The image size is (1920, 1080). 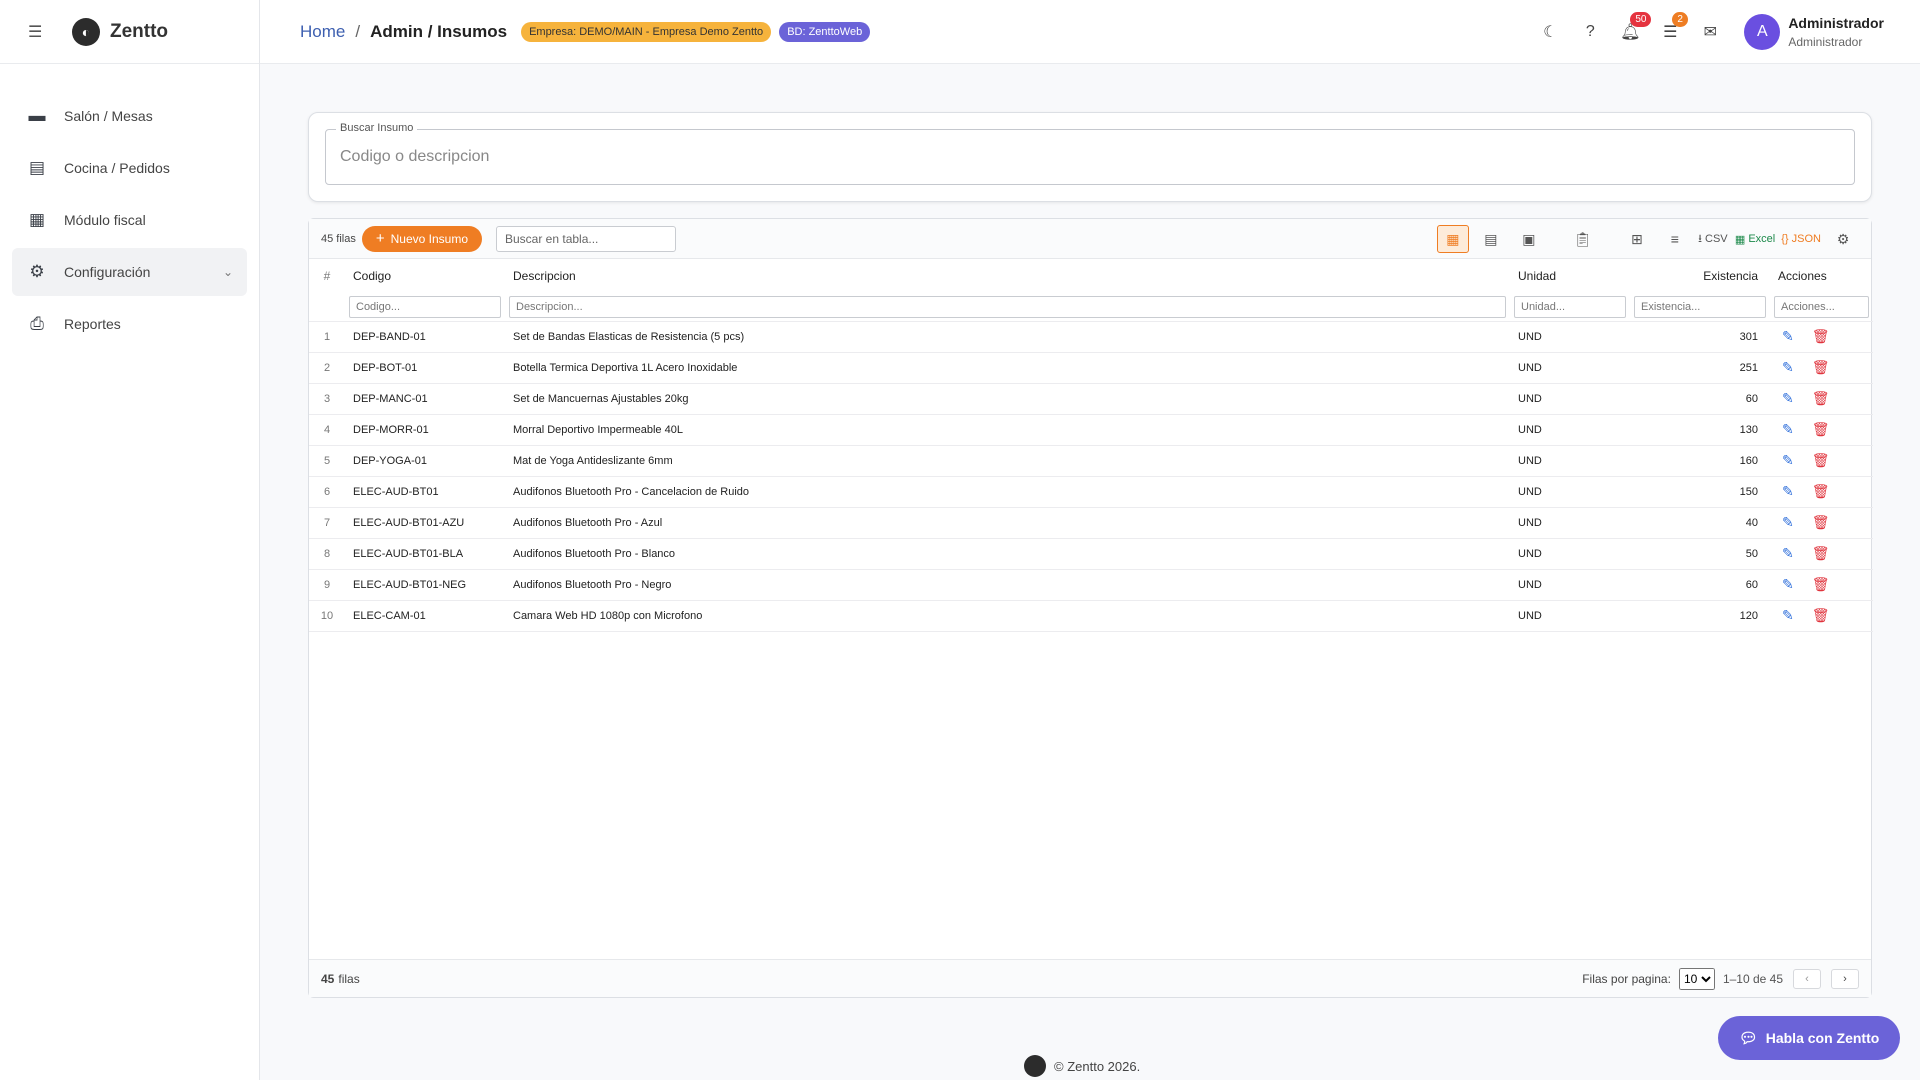 What do you see at coordinates (439, 31) in the screenshot?
I see `breadcrumb-current: Admin / Insumos` at bounding box center [439, 31].